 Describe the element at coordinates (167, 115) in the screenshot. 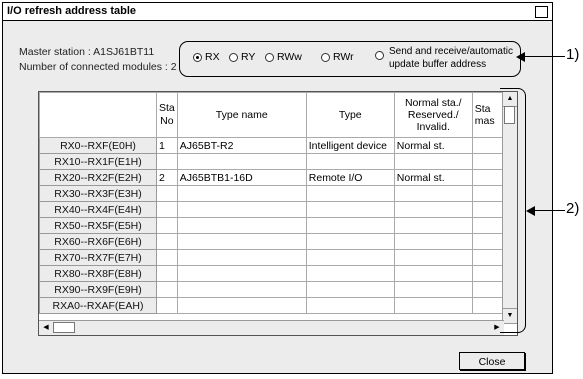

I see `header-sta-no: Sta No` at that location.